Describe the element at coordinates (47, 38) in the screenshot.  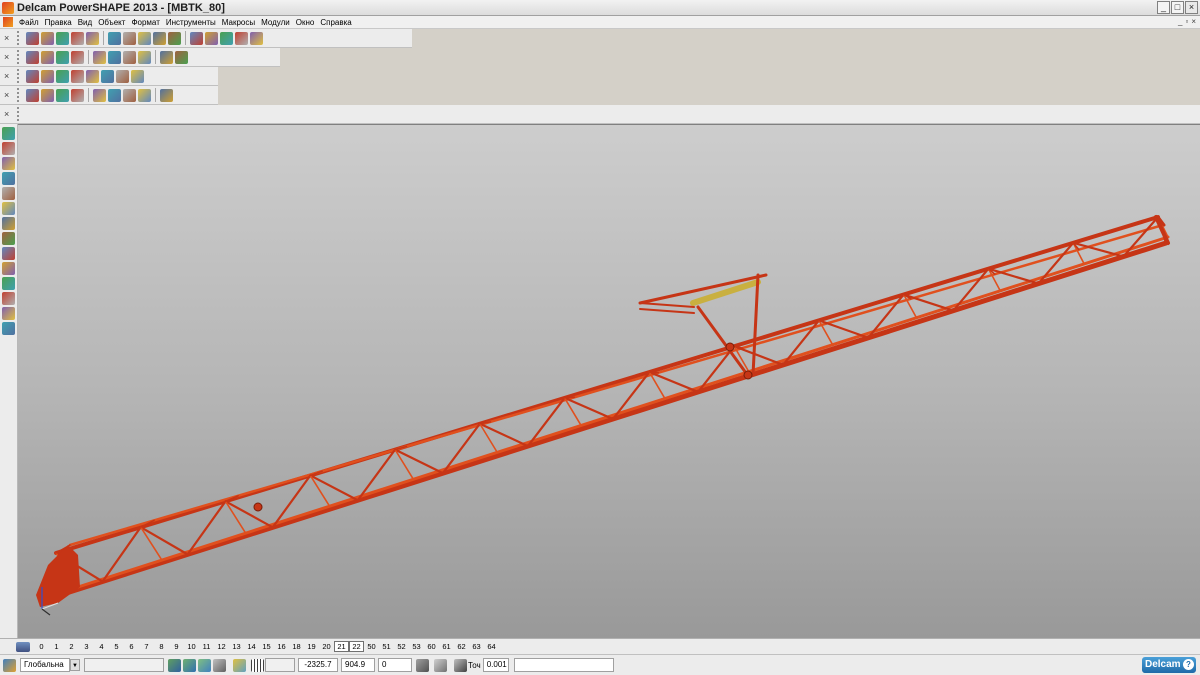
I see `open-icon` at that location.